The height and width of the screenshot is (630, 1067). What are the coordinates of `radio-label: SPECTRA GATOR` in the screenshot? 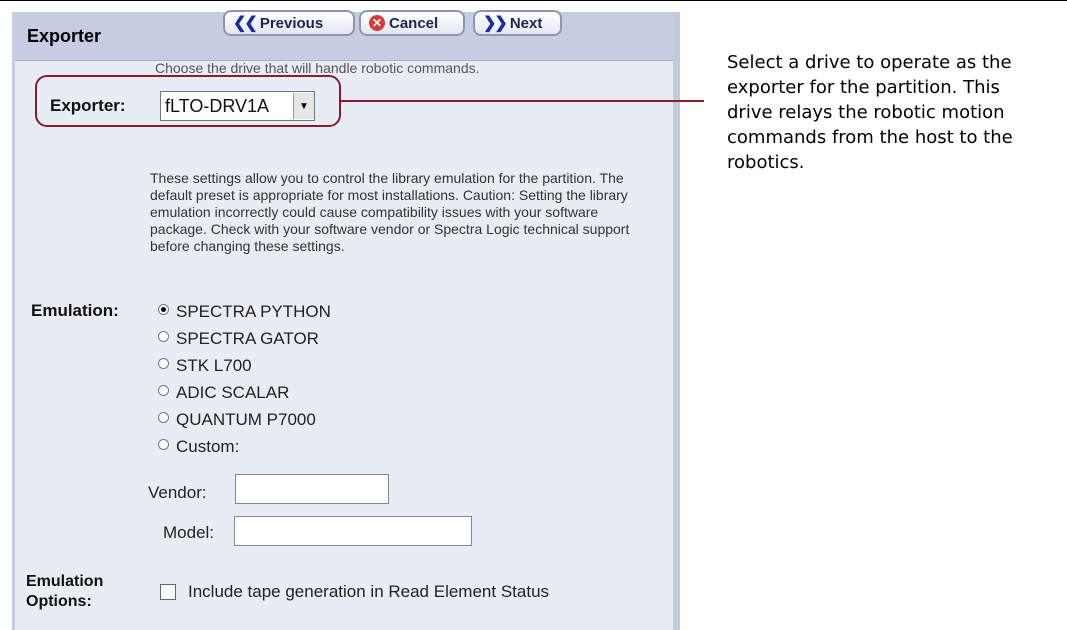 It's located at (247, 338).